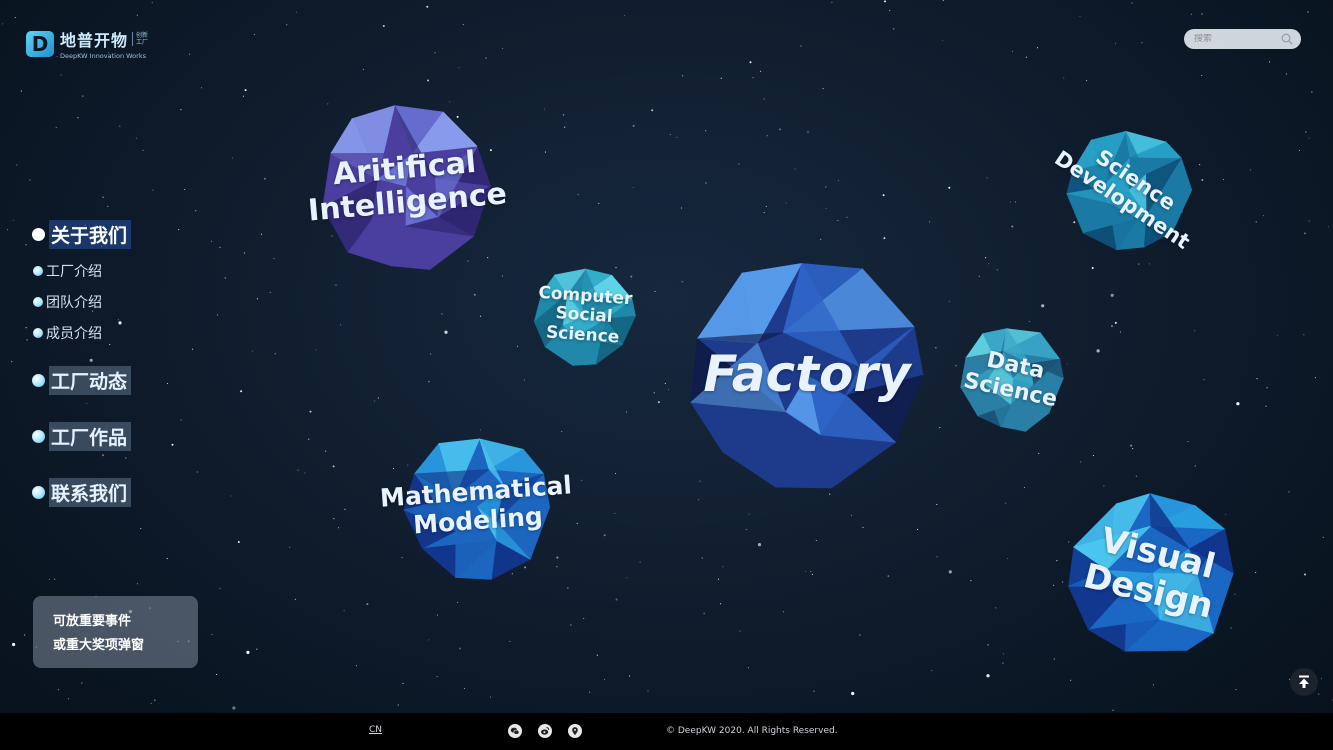 This screenshot has height=750, width=1333. I want to click on planet-science-development: Science Development, so click(1122, 190).